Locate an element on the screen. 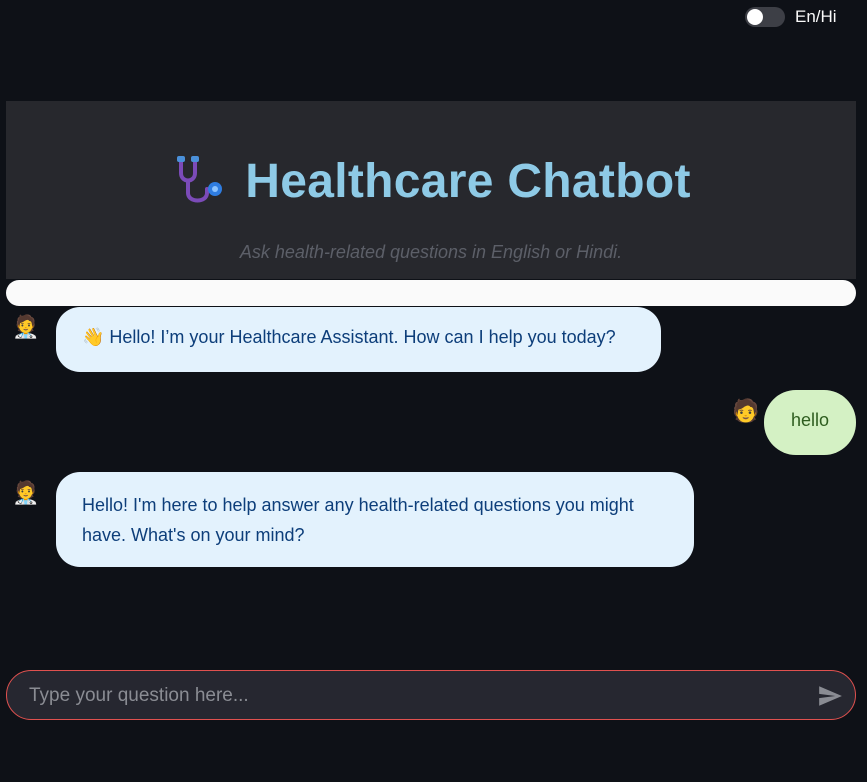 The image size is (867, 782). language-toggle: En/Hi is located at coordinates (791, 17).